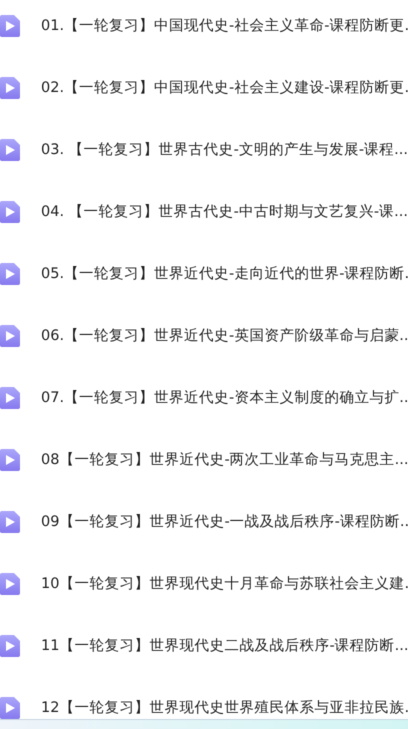 This screenshot has width=408, height=729. I want to click on lesson-title: 06.【一轮复习】世界近代史-英国资产阶级革命与启蒙.., so click(224, 336).